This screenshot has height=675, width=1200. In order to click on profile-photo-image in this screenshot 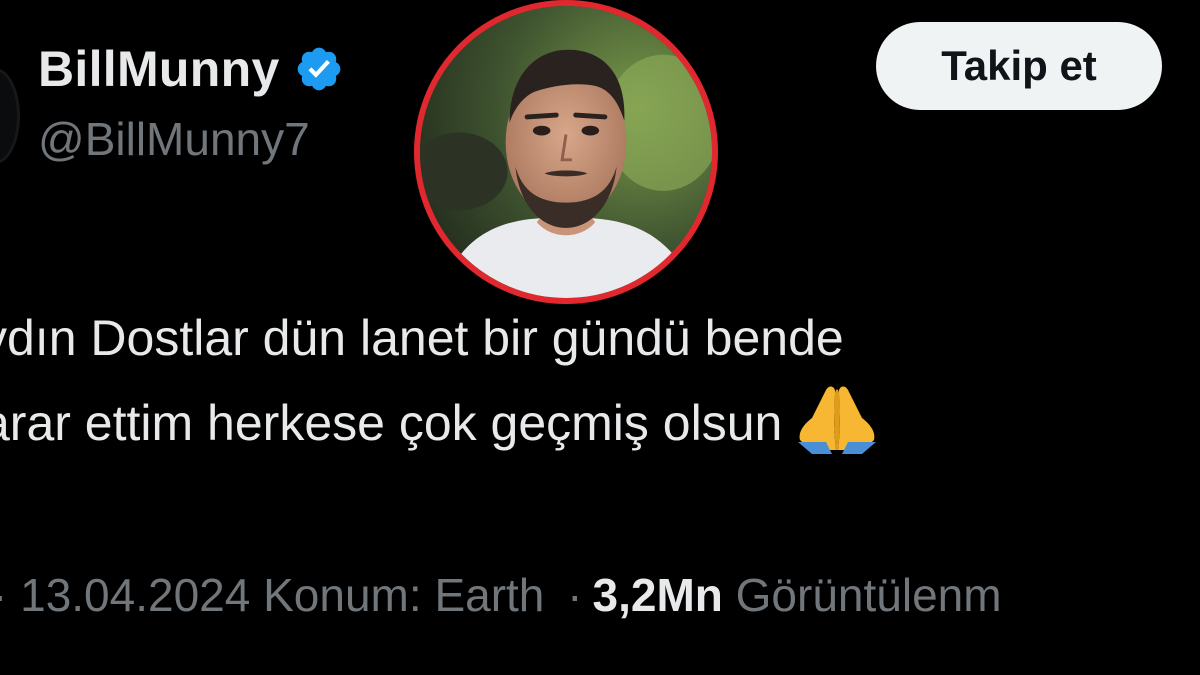, I will do `click(566, 152)`.